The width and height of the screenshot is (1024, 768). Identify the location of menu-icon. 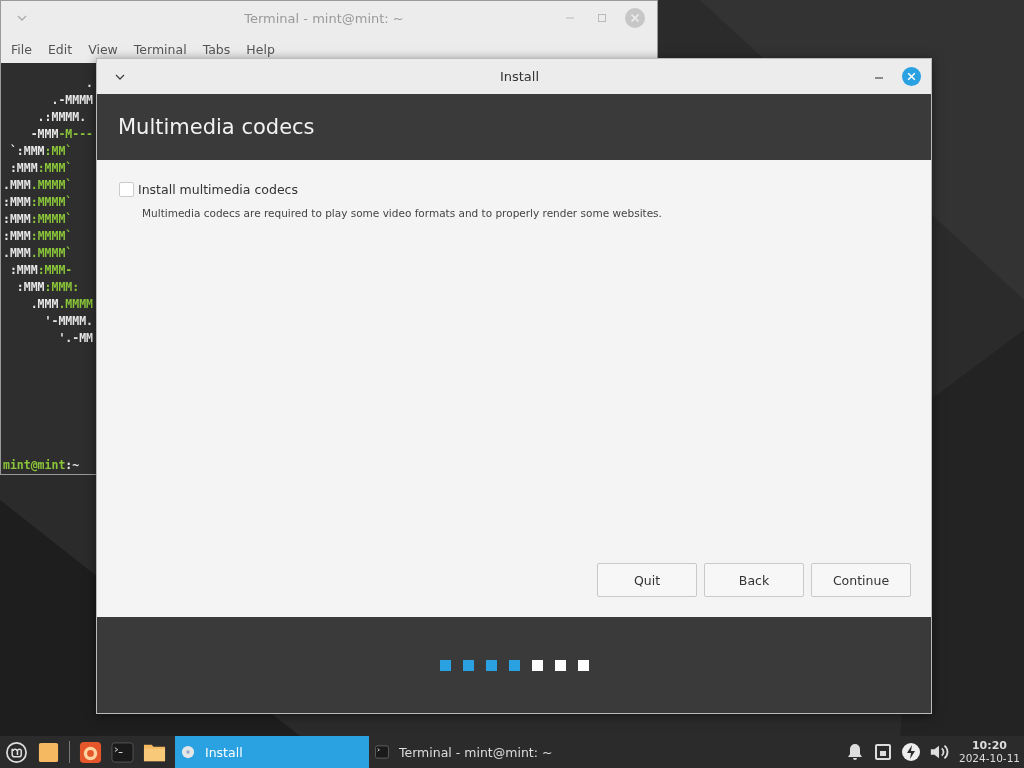
(16, 752).